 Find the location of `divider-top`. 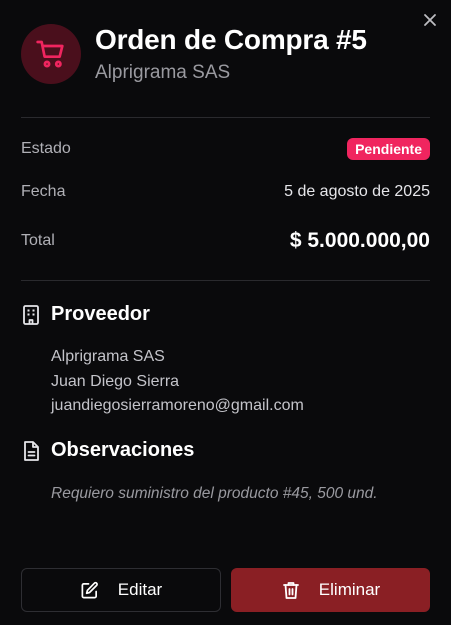

divider-top is located at coordinates (225, 117).